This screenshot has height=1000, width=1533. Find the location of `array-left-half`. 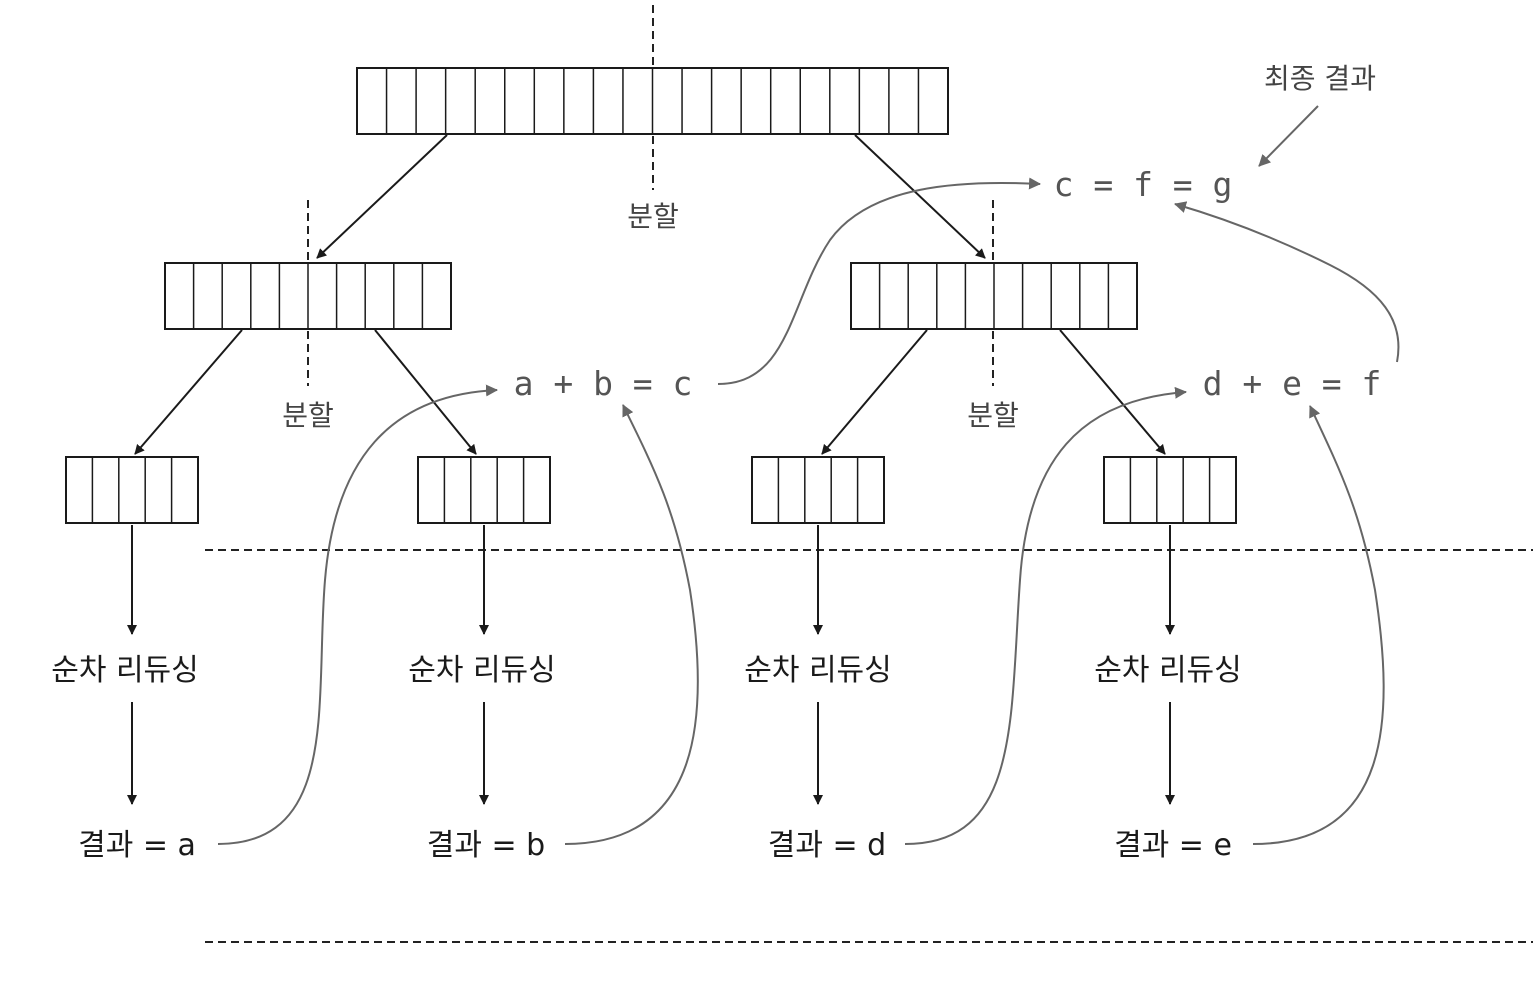

array-left-half is located at coordinates (308, 296).